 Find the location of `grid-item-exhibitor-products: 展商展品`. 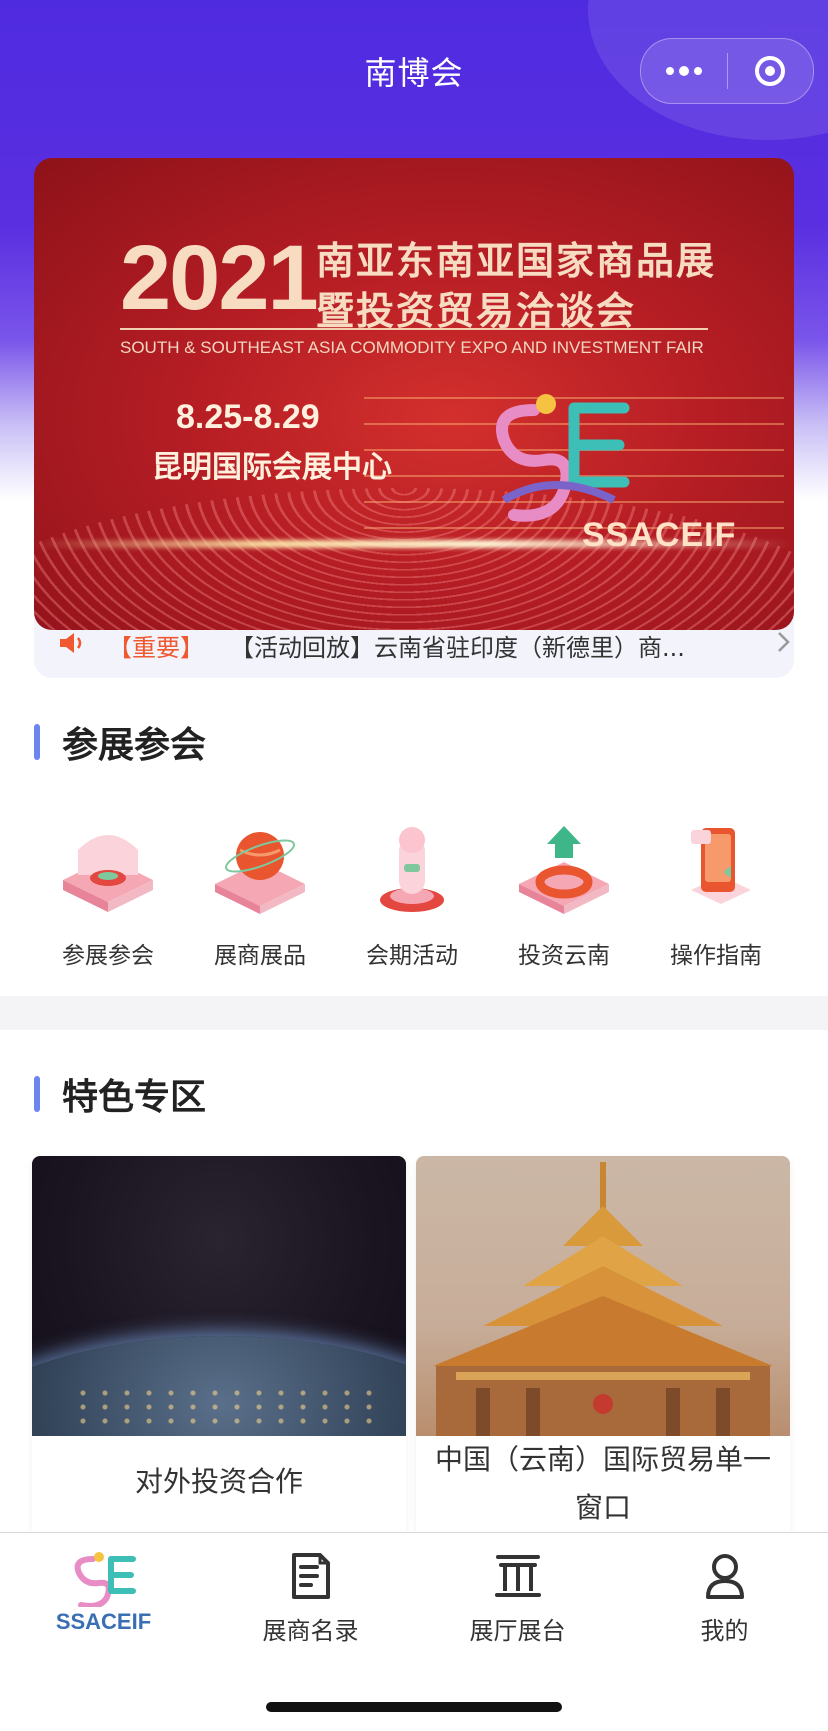

grid-item-exhibitor-products: 展商展品 is located at coordinates (260, 895).